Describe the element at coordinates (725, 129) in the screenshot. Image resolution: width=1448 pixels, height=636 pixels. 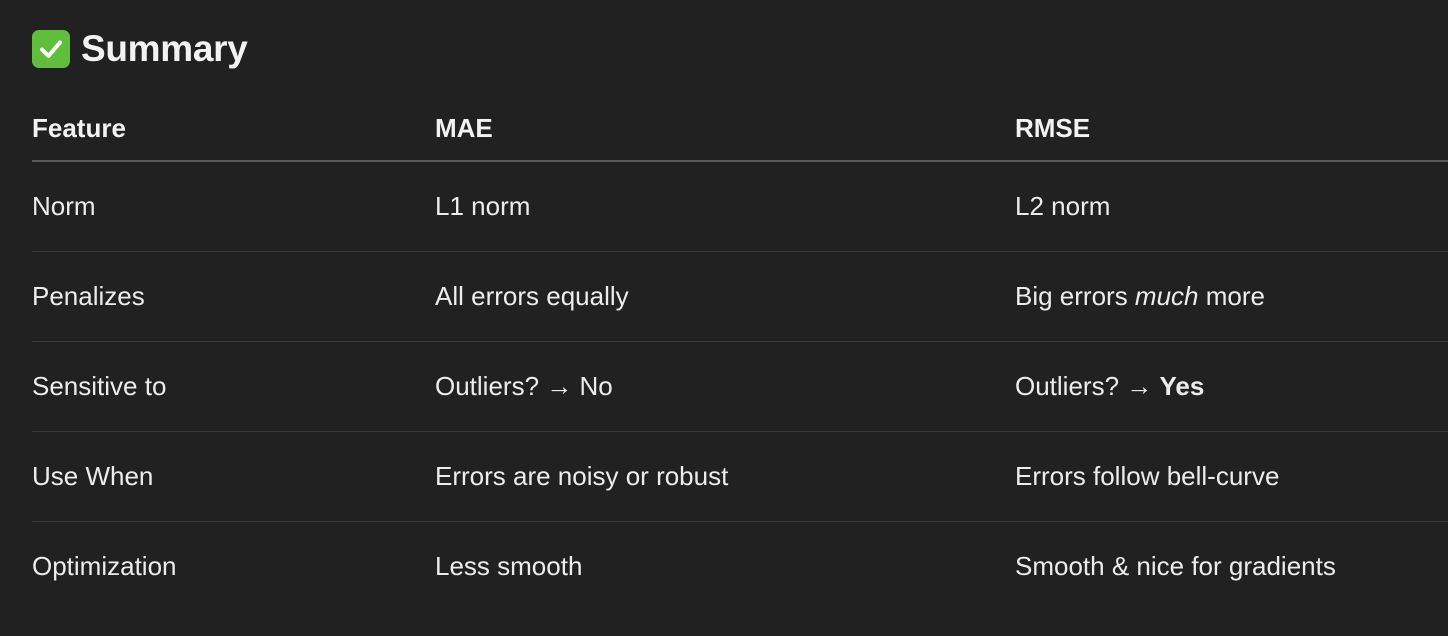
I see `column-header-mae: MAE` at that location.